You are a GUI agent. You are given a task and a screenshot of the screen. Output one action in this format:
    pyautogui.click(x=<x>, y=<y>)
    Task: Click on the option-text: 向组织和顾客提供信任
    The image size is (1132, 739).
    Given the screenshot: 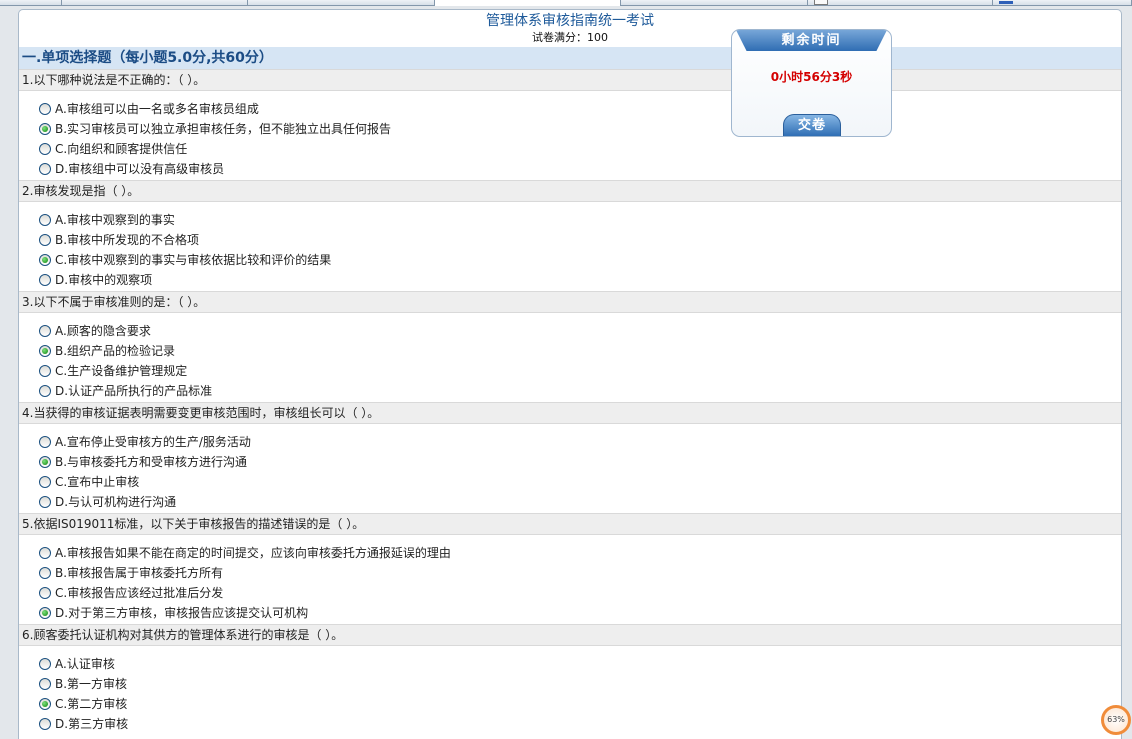 What is the action you would take?
    pyautogui.click(x=127, y=149)
    